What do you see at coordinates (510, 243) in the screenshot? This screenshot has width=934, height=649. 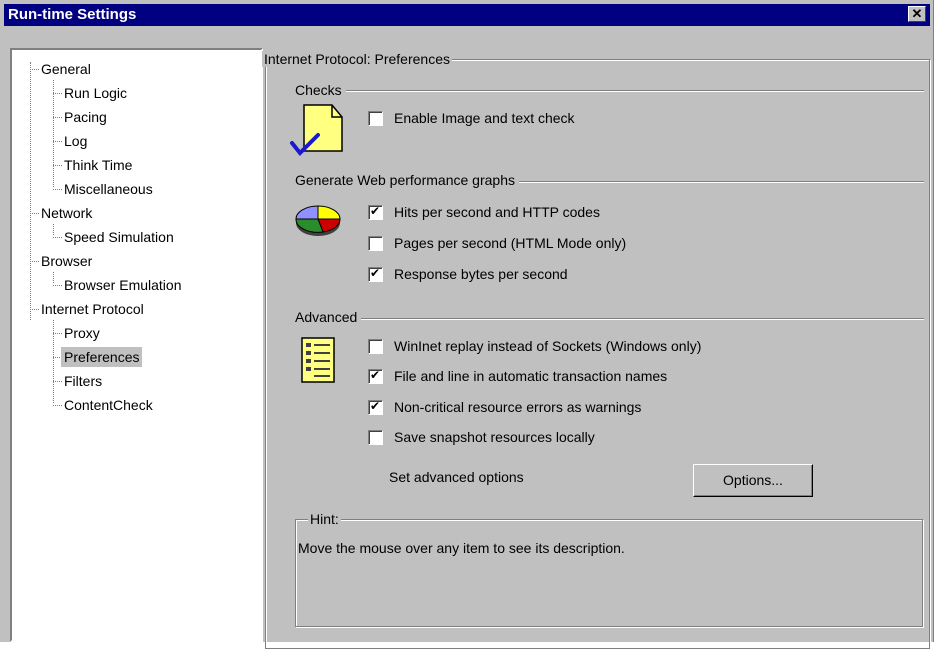 I see `pages-per-second-label: Pages per second (HTML Mode only)` at bounding box center [510, 243].